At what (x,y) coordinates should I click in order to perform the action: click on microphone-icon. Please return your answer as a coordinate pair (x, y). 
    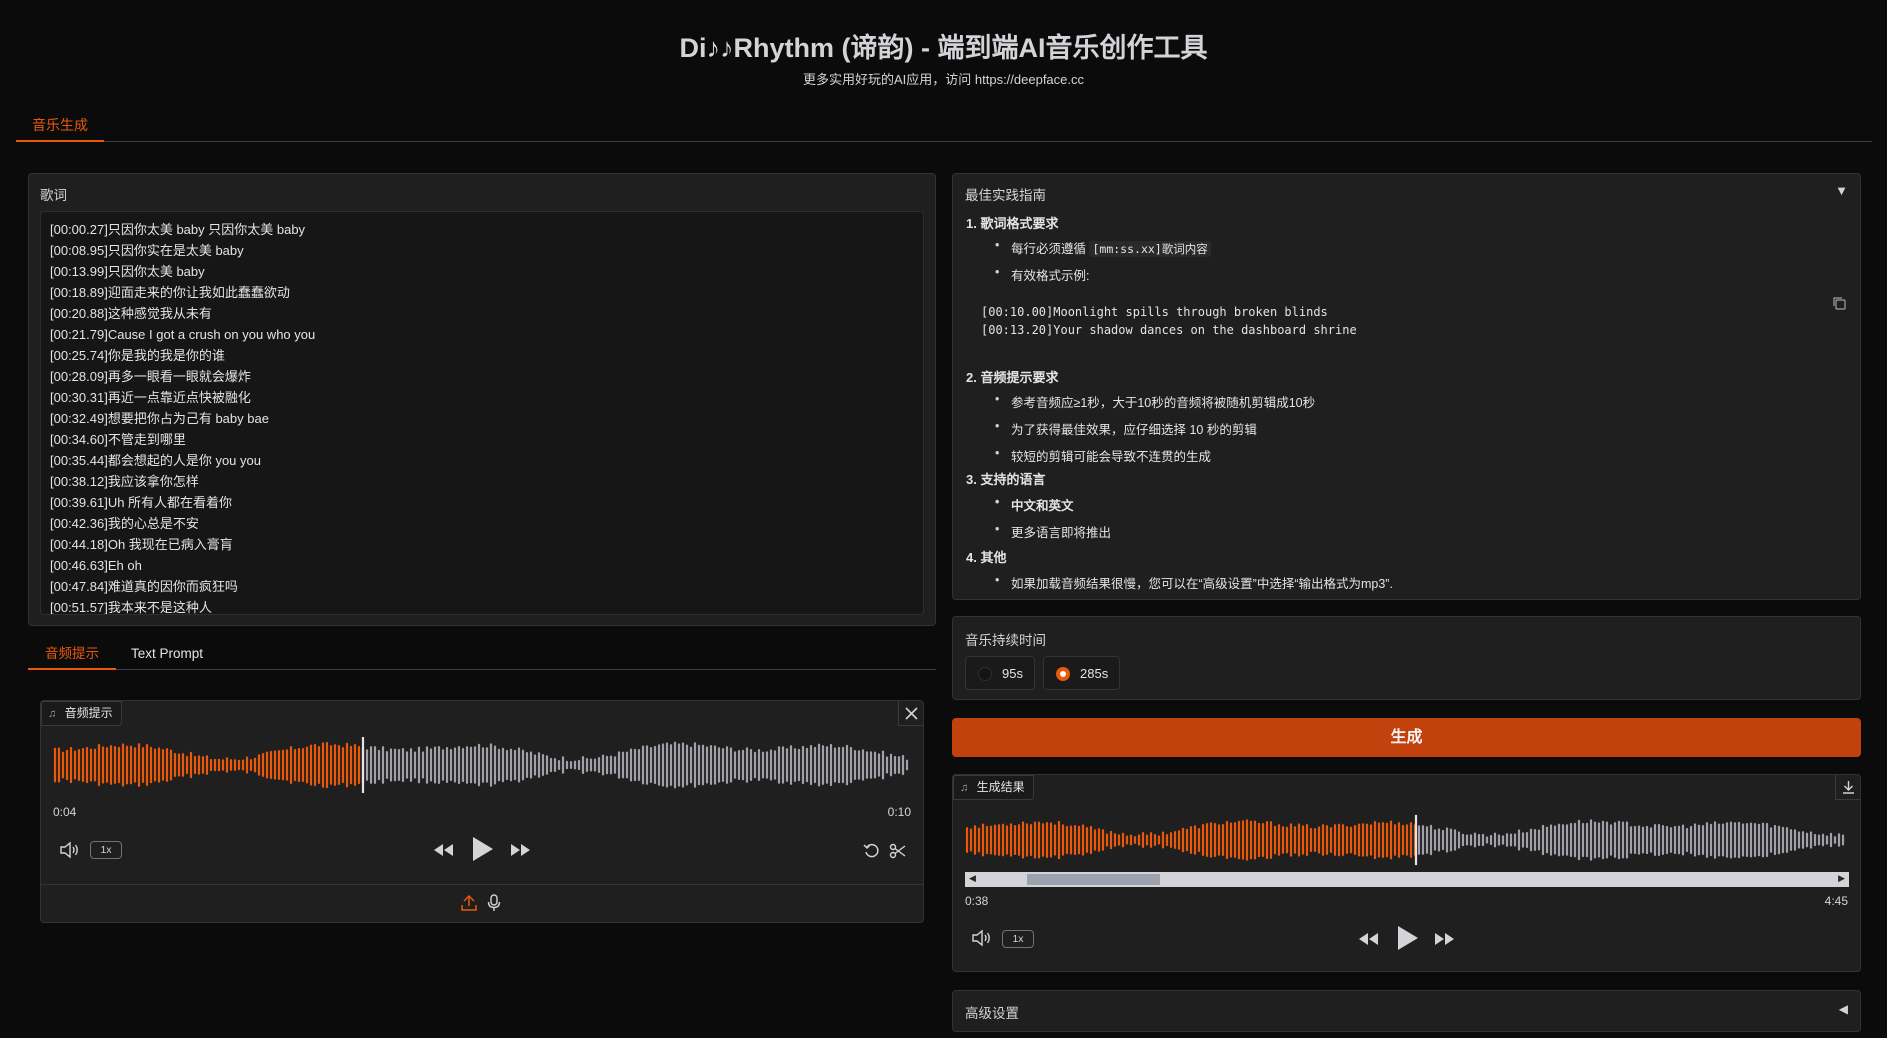
    Looking at the image, I should click on (494, 902).